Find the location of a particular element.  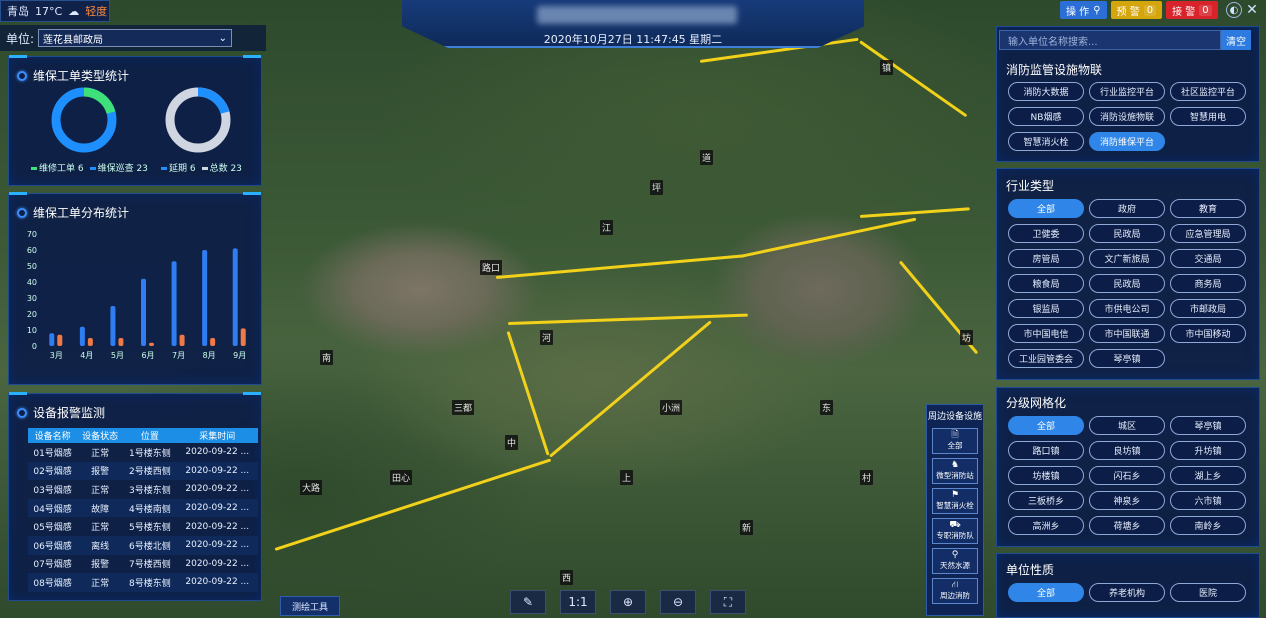

industry-chip: 银监局 is located at coordinates (1046, 308).